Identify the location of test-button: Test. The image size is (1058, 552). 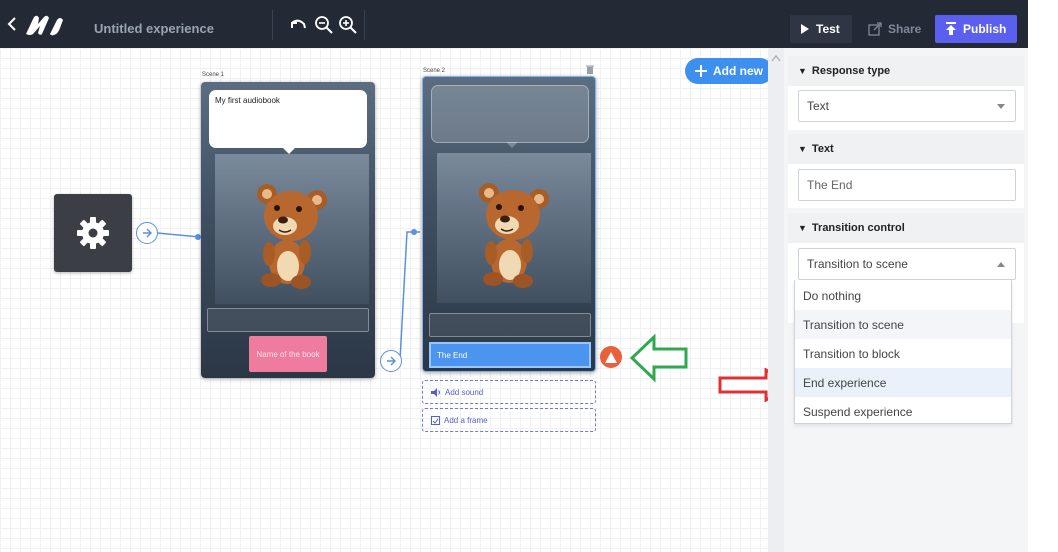
(821, 29).